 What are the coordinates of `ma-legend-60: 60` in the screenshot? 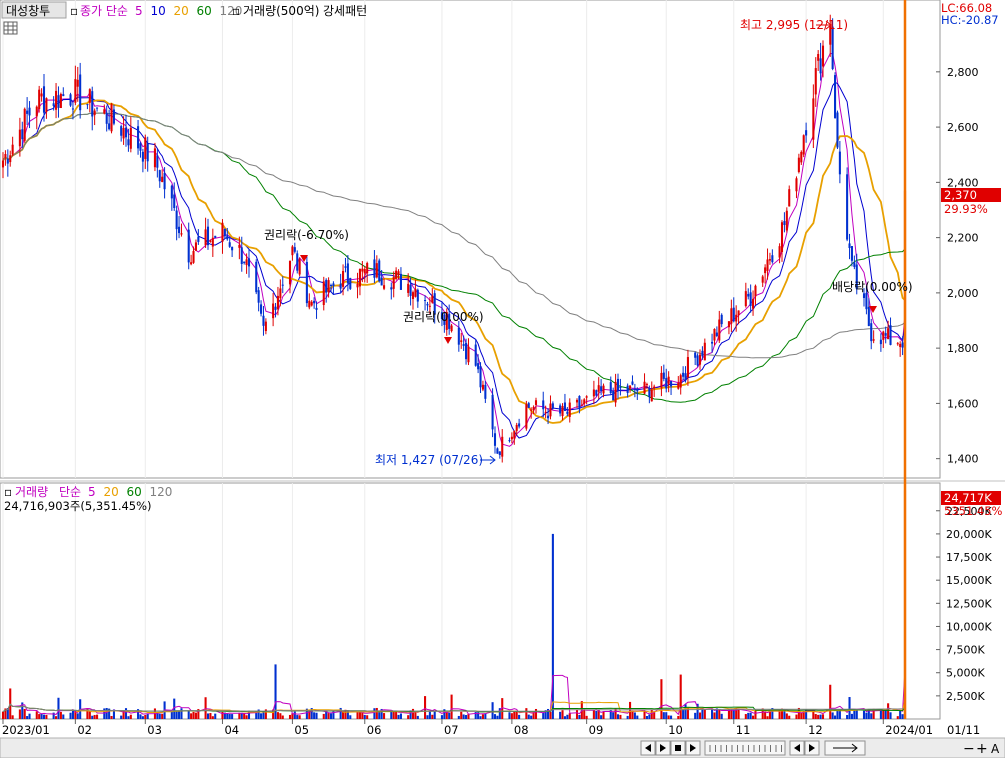 It's located at (204, 11).